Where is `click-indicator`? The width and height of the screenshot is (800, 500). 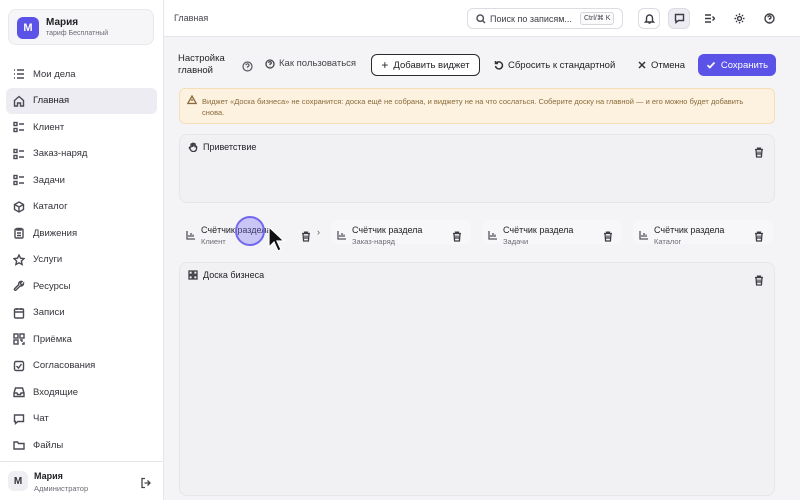 click-indicator is located at coordinates (250, 231).